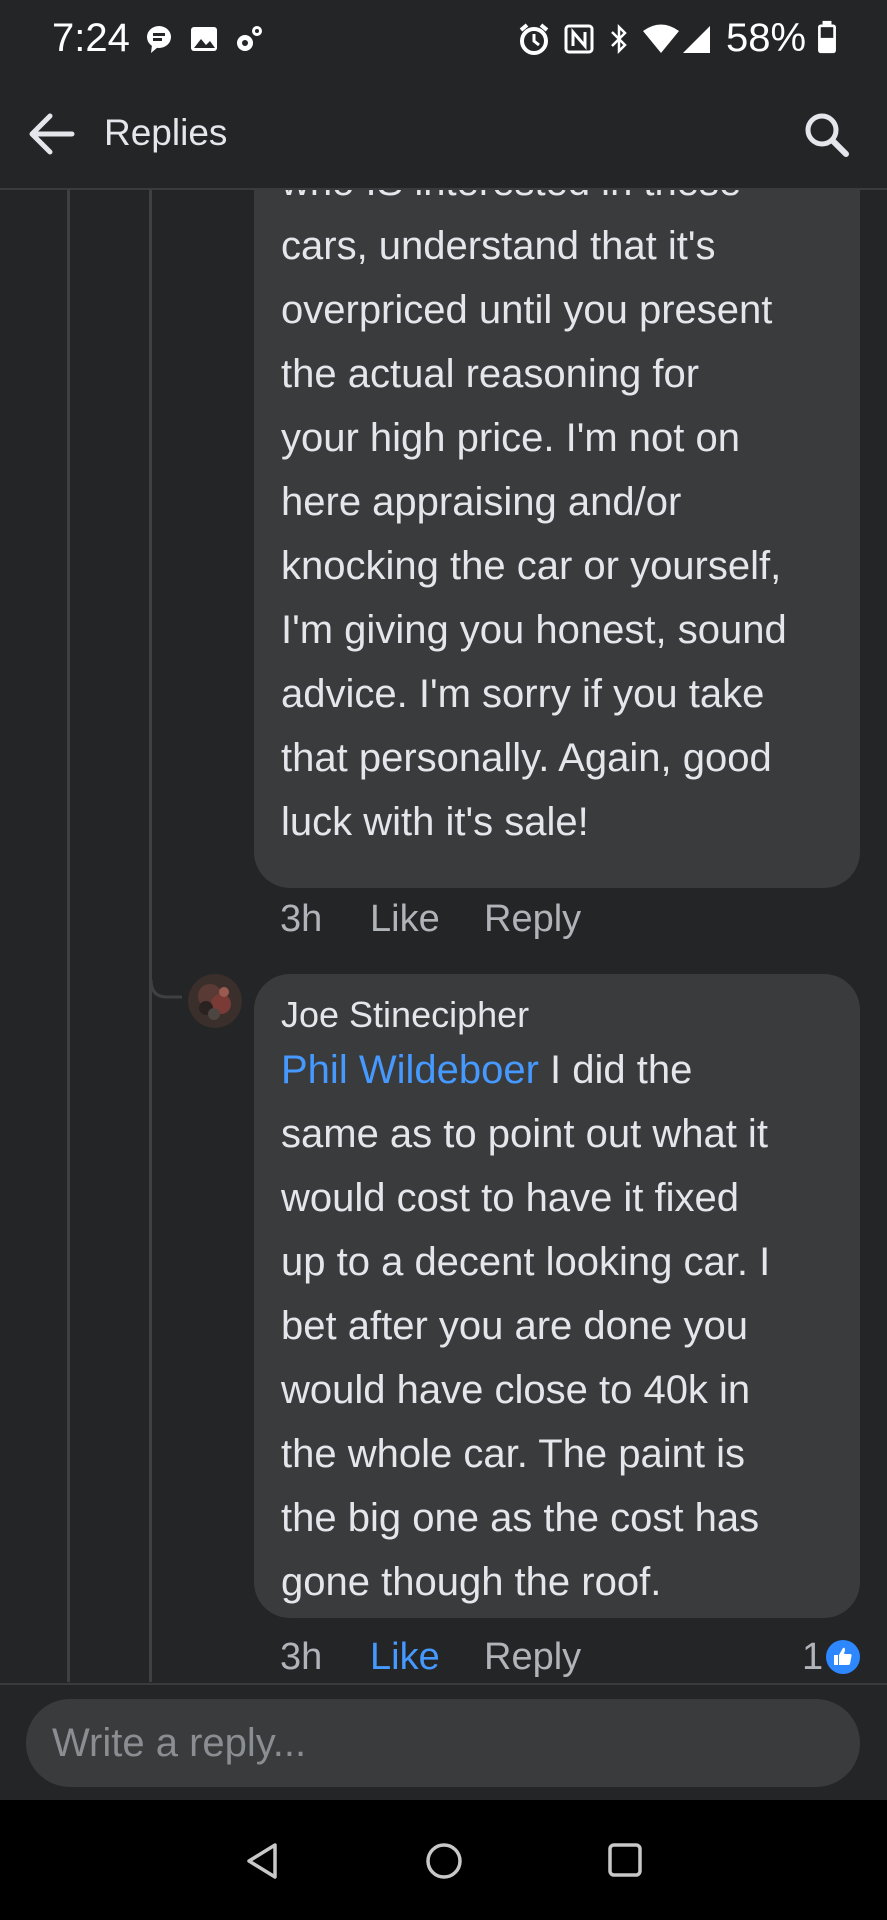 The height and width of the screenshot is (1920, 887). Describe the element at coordinates (812, 1657) in the screenshot. I see `reaction-count: 1` at that location.